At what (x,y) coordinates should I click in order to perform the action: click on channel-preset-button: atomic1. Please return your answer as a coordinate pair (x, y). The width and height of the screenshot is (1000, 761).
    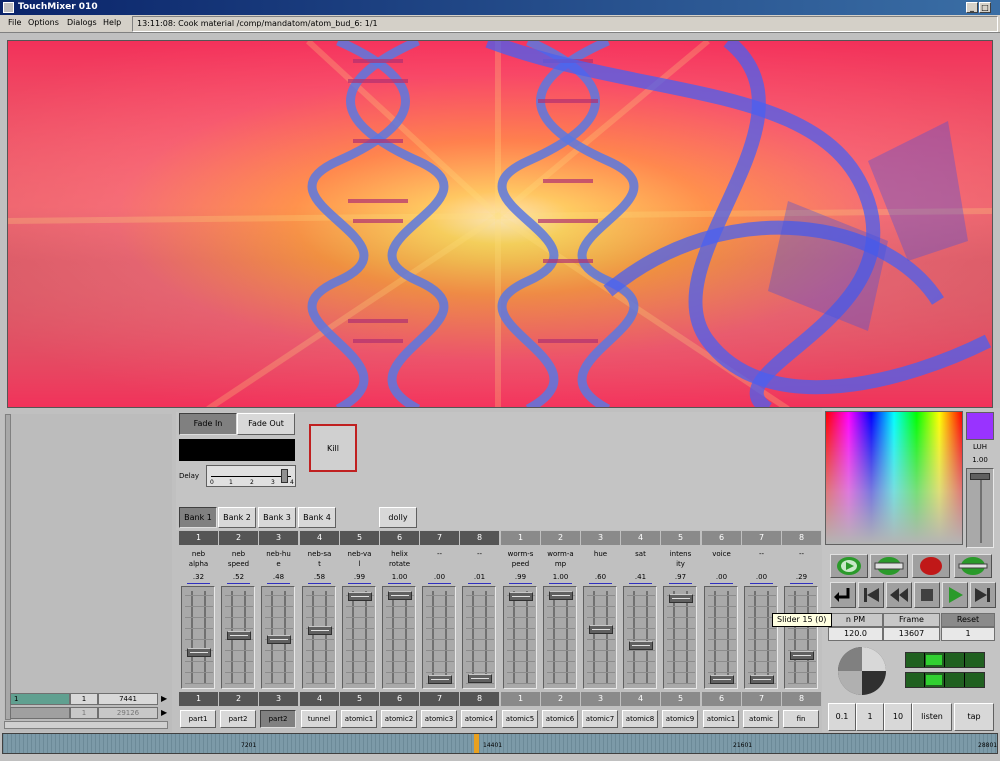
    Looking at the image, I should click on (721, 719).